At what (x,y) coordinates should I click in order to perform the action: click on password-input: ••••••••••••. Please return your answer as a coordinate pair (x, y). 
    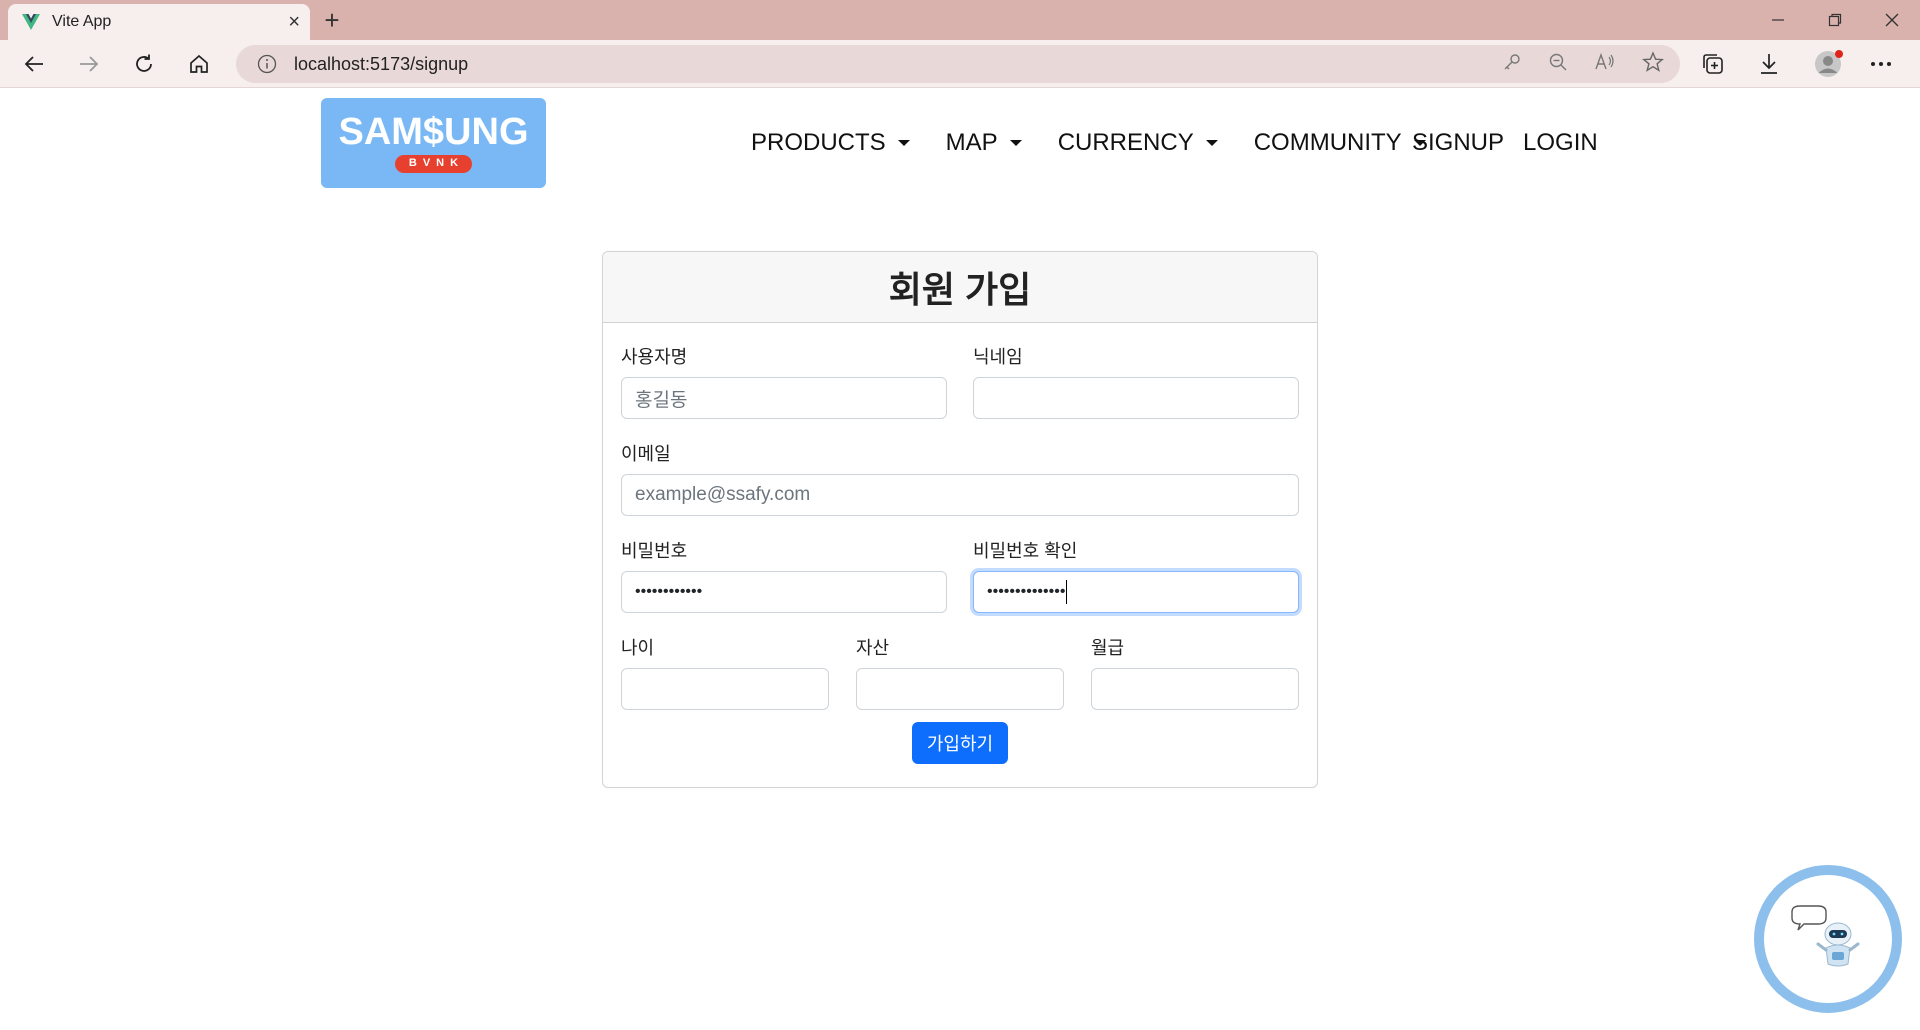
    Looking at the image, I should click on (784, 592).